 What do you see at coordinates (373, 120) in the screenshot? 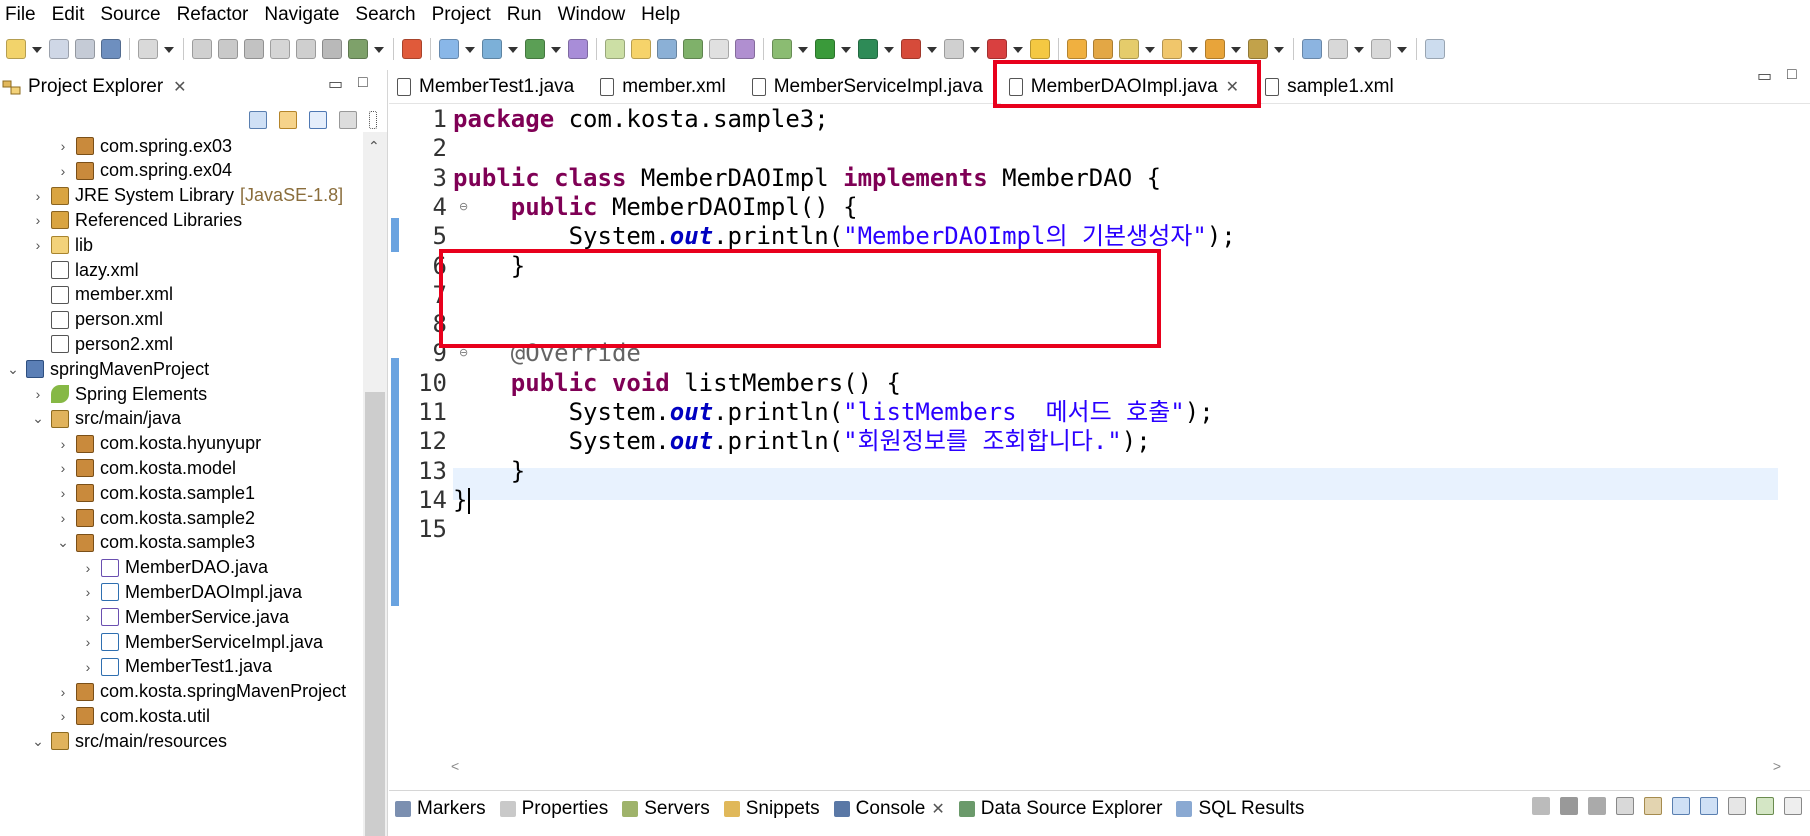
I see `view-menu-icon` at bounding box center [373, 120].